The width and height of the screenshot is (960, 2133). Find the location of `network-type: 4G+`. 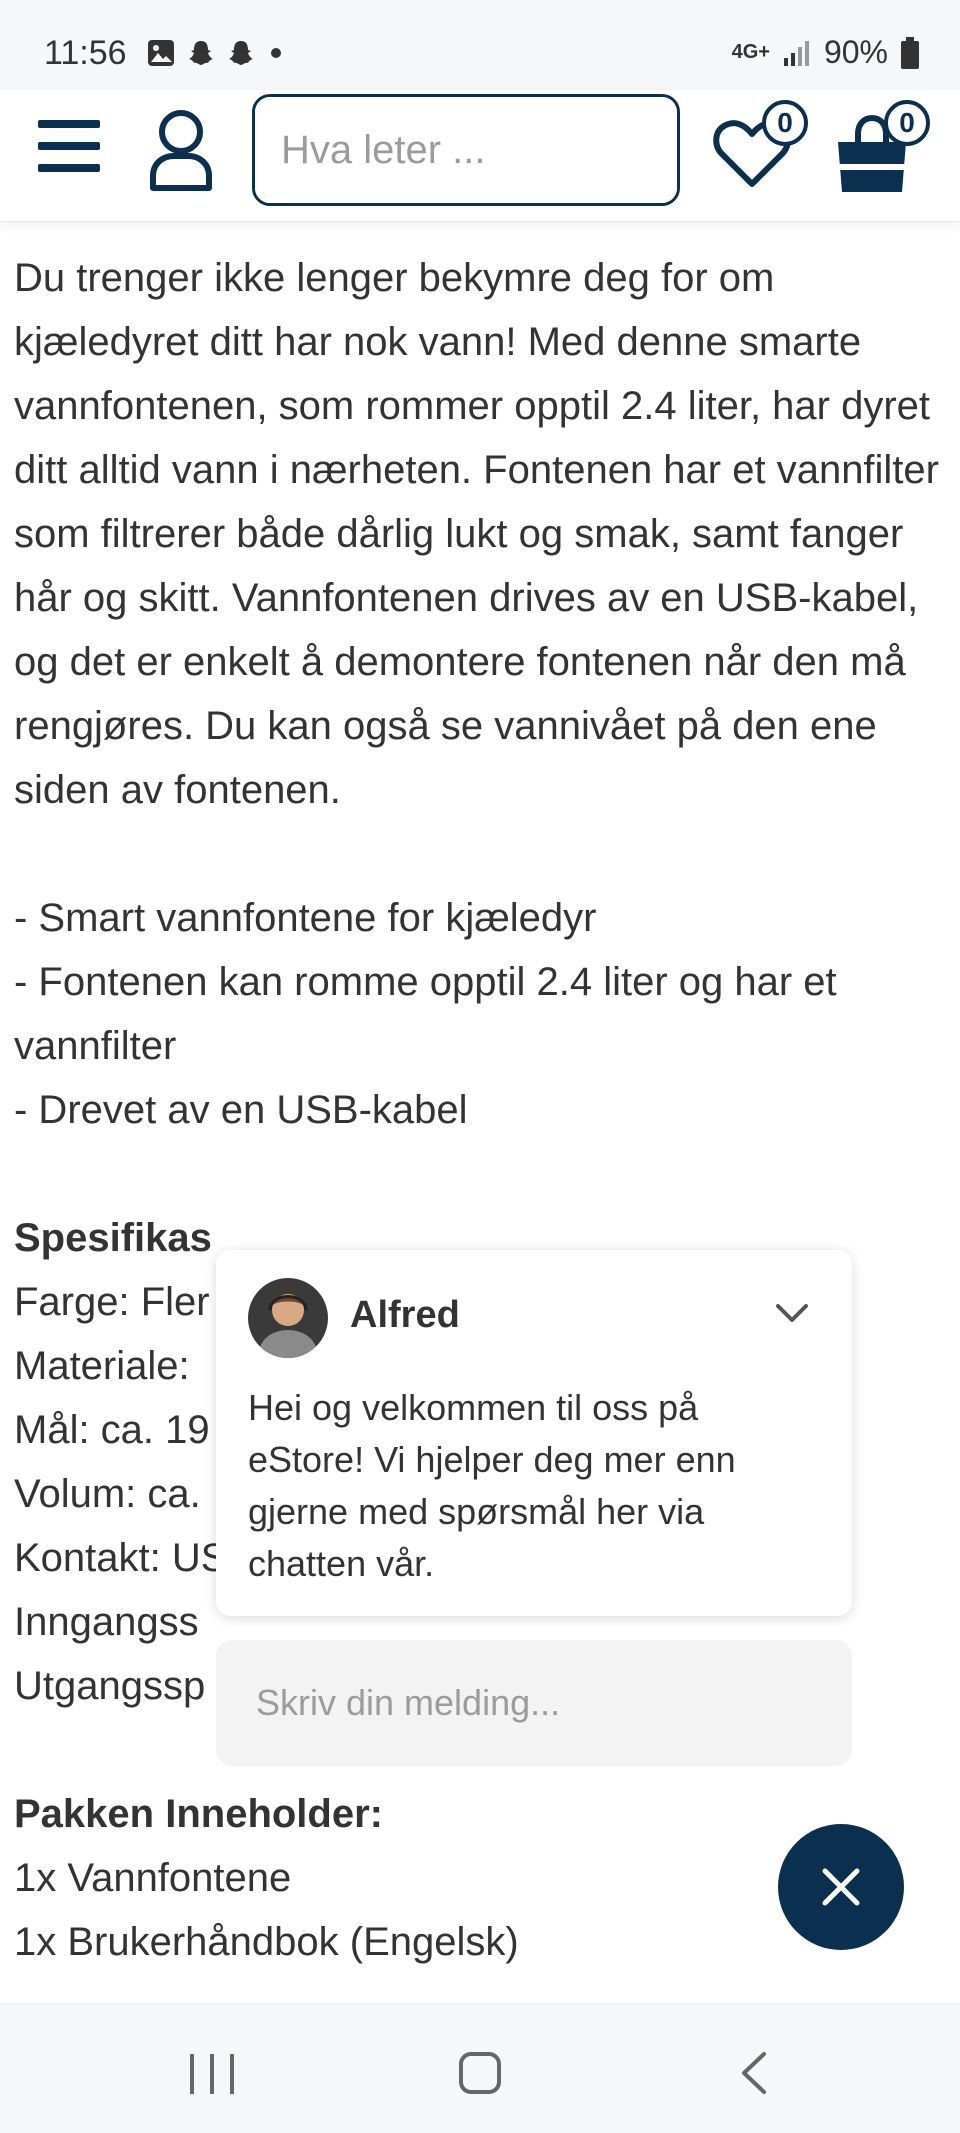

network-type: 4G+ is located at coordinates (750, 52).